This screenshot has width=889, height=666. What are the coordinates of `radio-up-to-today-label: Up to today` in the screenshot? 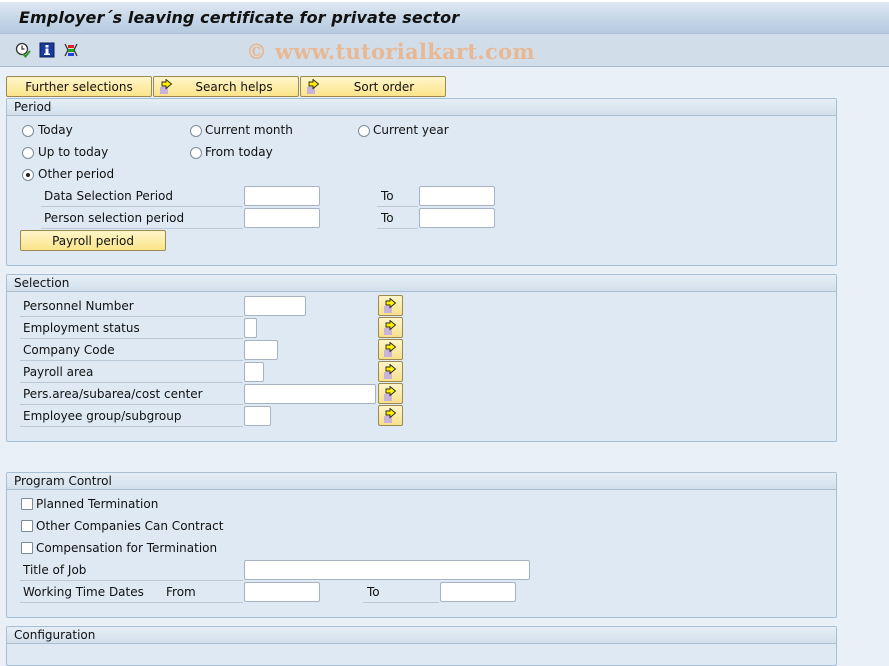 It's located at (73, 152).